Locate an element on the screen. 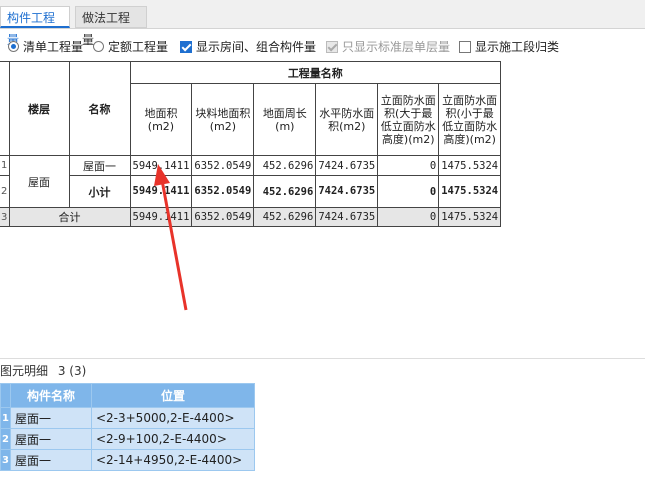  checkbox-disabled-icon is located at coordinates (332, 46).